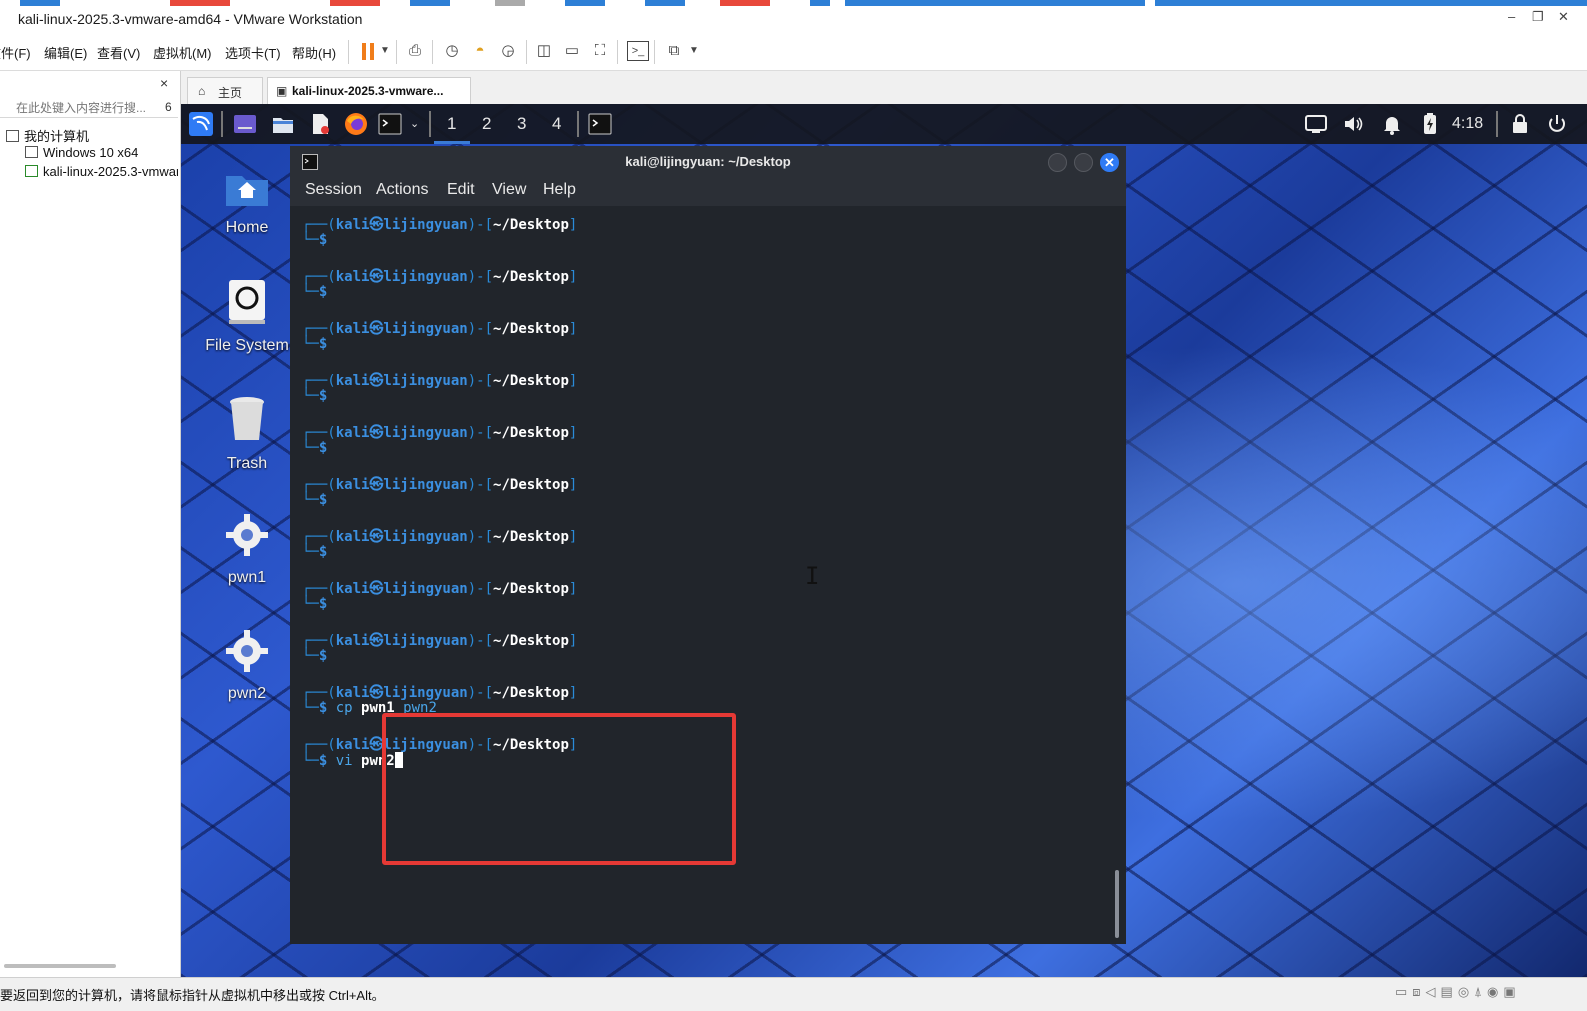 This screenshot has height=1011, width=1587. What do you see at coordinates (164, 83) in the screenshot?
I see `close-library-icon: ×` at bounding box center [164, 83].